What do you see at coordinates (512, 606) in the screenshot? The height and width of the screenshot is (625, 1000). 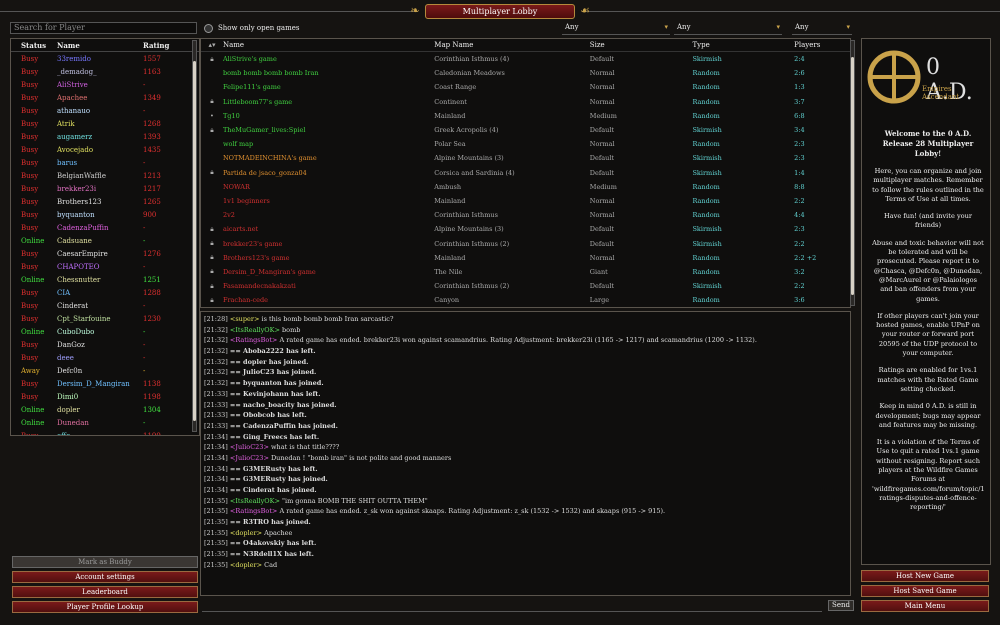 I see `chat-input` at bounding box center [512, 606].